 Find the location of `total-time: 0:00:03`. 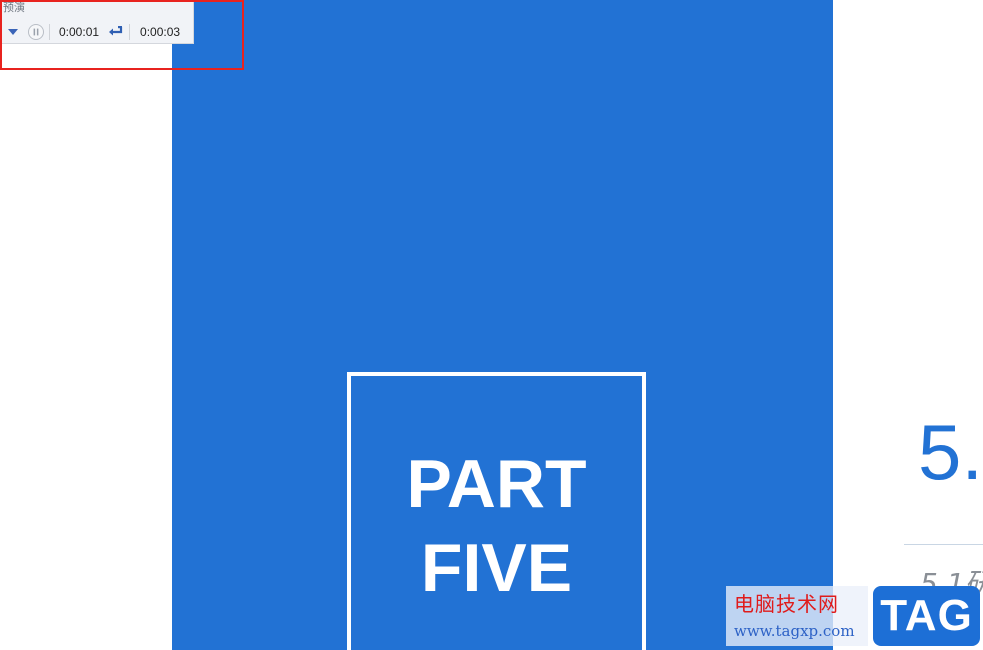

total-time: 0:00:03 is located at coordinates (160, 32).